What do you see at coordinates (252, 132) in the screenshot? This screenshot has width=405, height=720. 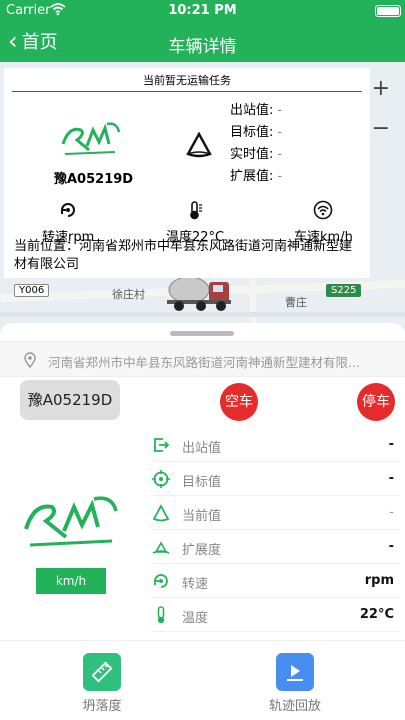 I see `value-label: 目标值:` at bounding box center [252, 132].